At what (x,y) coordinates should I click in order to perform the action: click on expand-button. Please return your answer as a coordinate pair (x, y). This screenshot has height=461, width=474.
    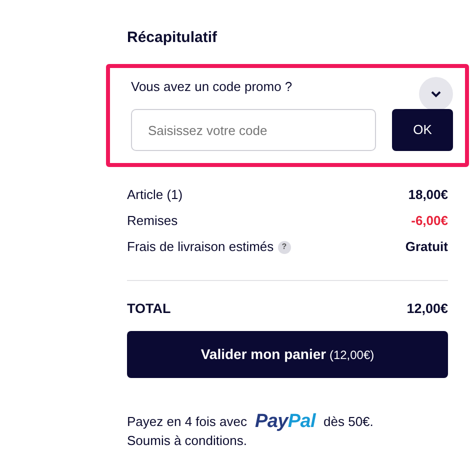
    Looking at the image, I should click on (436, 94).